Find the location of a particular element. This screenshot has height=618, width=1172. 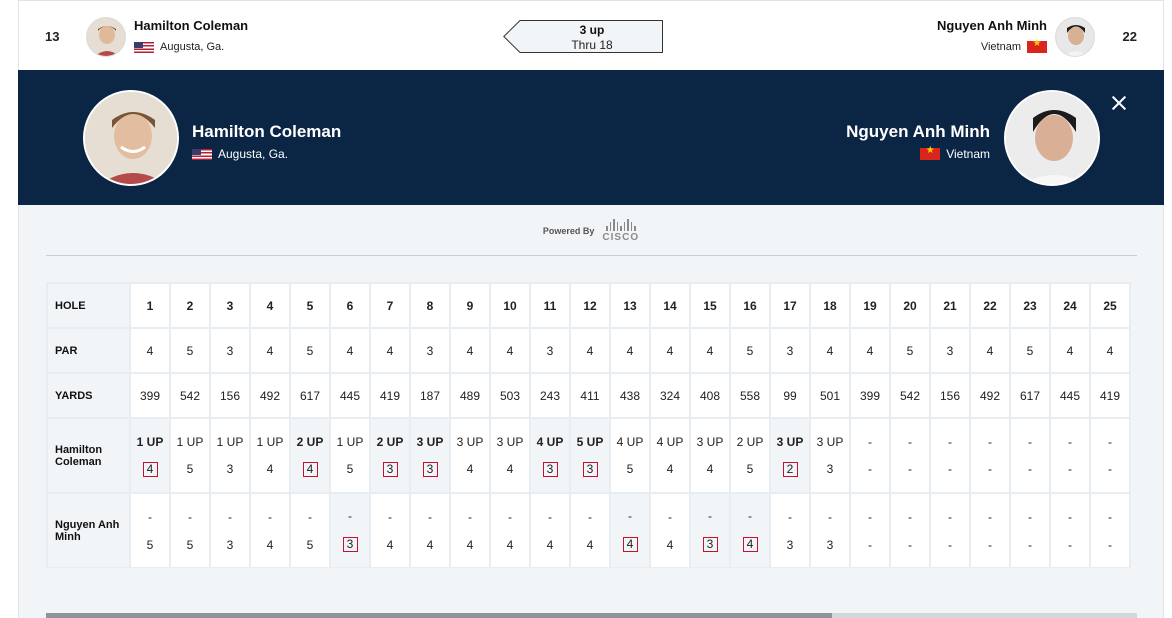

player1-match-status: 2 UP is located at coordinates (310, 441).